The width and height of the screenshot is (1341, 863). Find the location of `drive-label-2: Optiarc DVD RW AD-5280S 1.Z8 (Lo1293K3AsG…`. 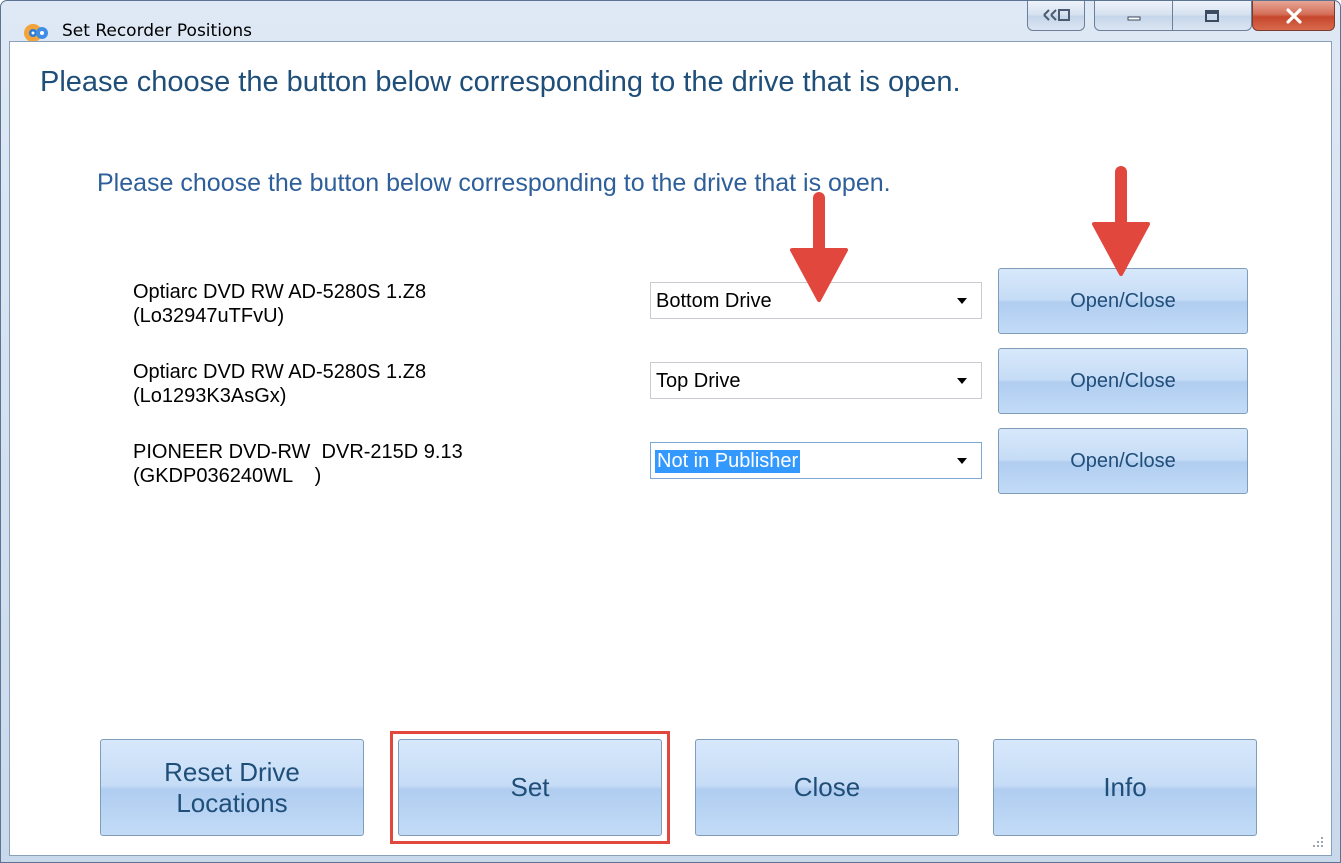

drive-label-2: Optiarc DVD RW AD-5280S 1.Z8 (Lo1293K3AsG… is located at coordinates (279, 384).